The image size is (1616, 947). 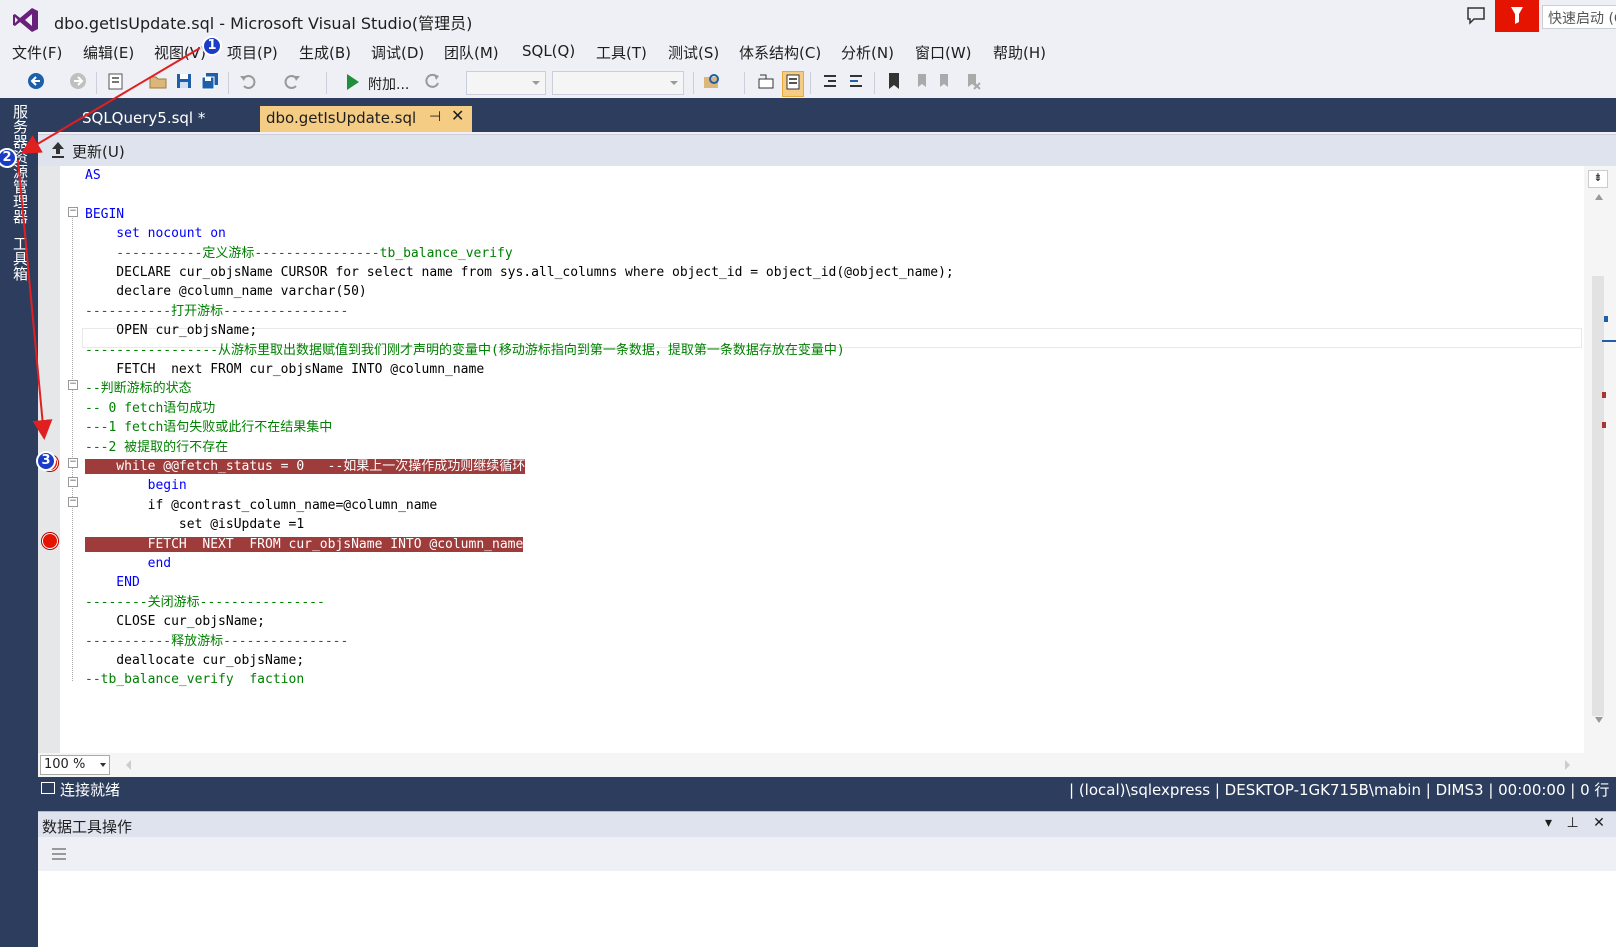 What do you see at coordinates (248, 83) in the screenshot?
I see `undo-icon` at bounding box center [248, 83].